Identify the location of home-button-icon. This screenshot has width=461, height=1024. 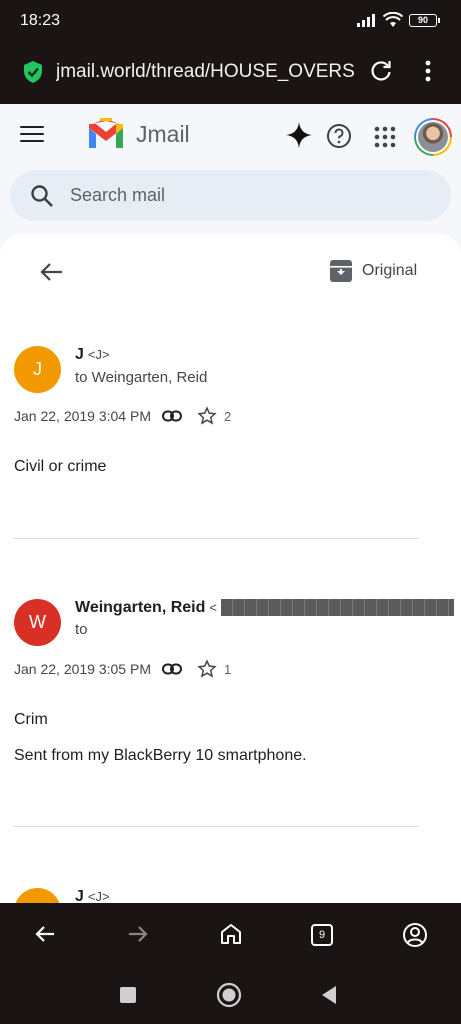
(229, 995).